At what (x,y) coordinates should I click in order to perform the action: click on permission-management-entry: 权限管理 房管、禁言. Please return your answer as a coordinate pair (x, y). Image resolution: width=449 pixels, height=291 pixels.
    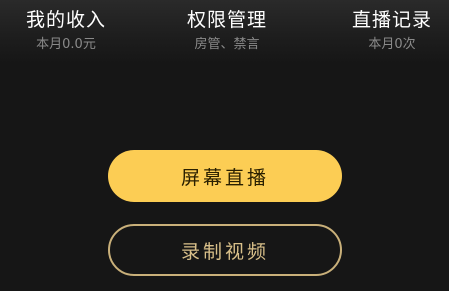
    Looking at the image, I should click on (227, 31).